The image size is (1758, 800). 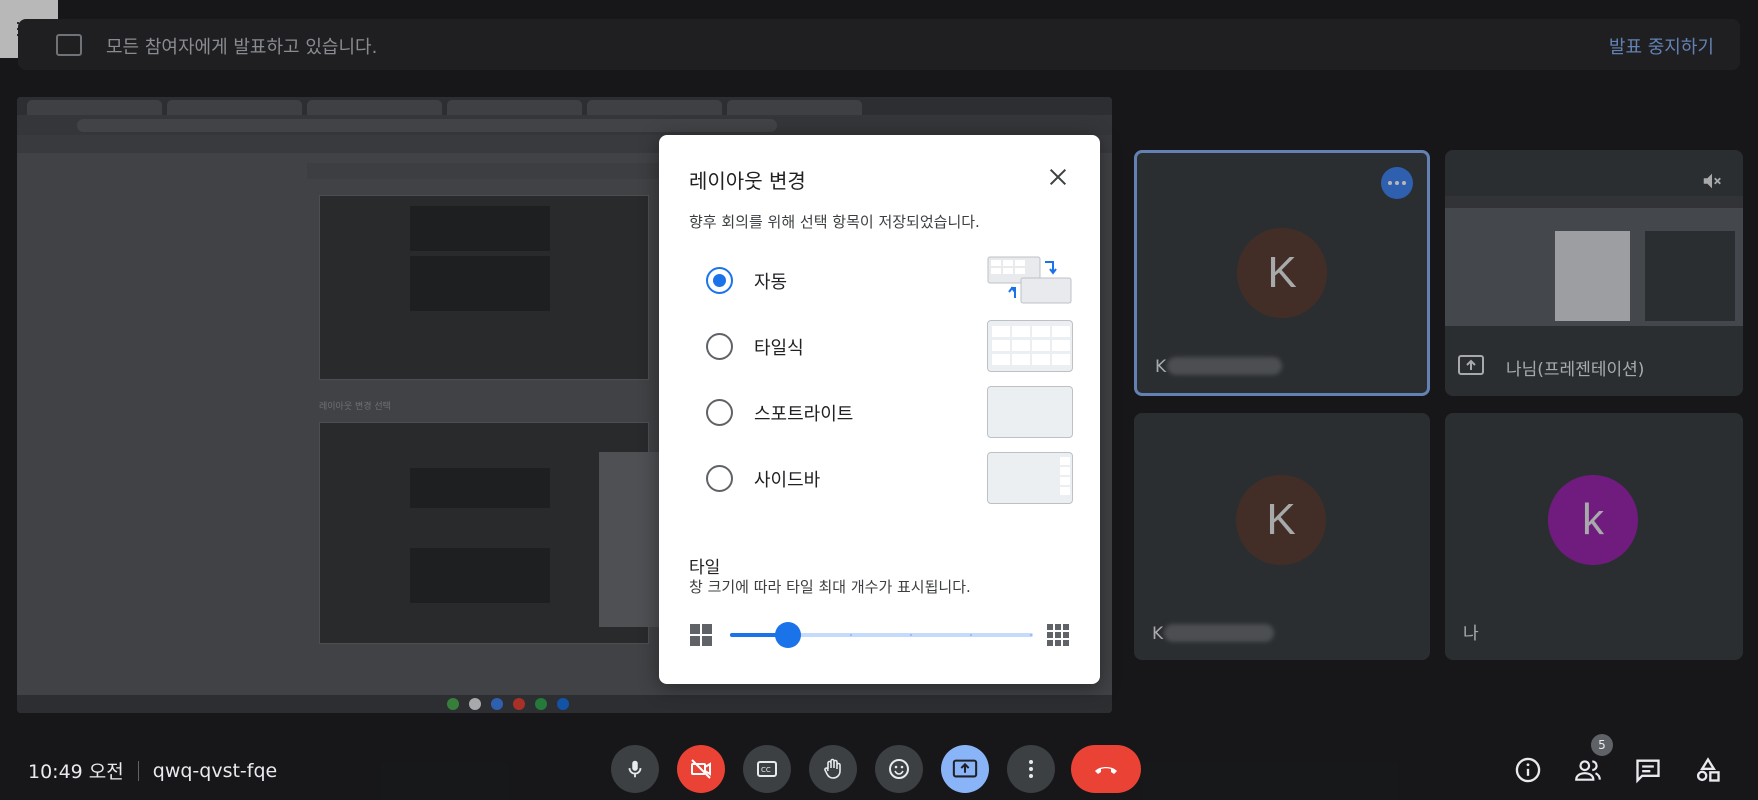 What do you see at coordinates (719, 280) in the screenshot?
I see `radio-auto` at bounding box center [719, 280].